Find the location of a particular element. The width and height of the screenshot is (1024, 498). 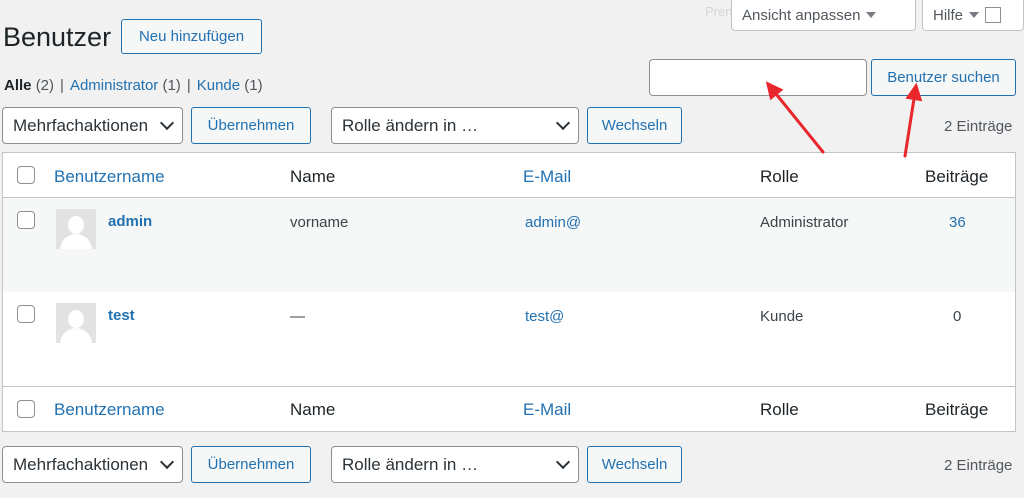

annotation-arrows is located at coordinates (844, 119).